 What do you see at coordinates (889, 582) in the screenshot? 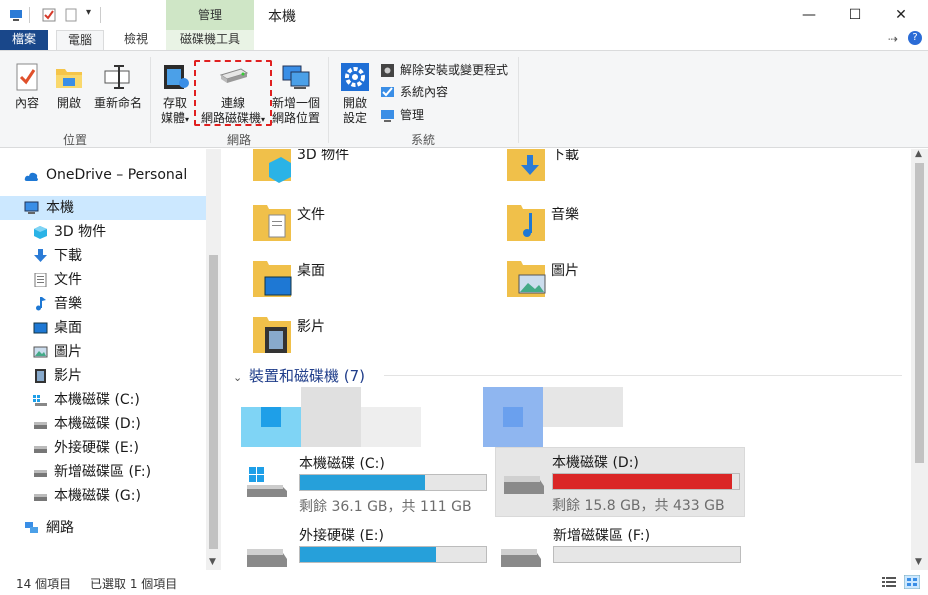
I see `details-view-icon` at bounding box center [889, 582].